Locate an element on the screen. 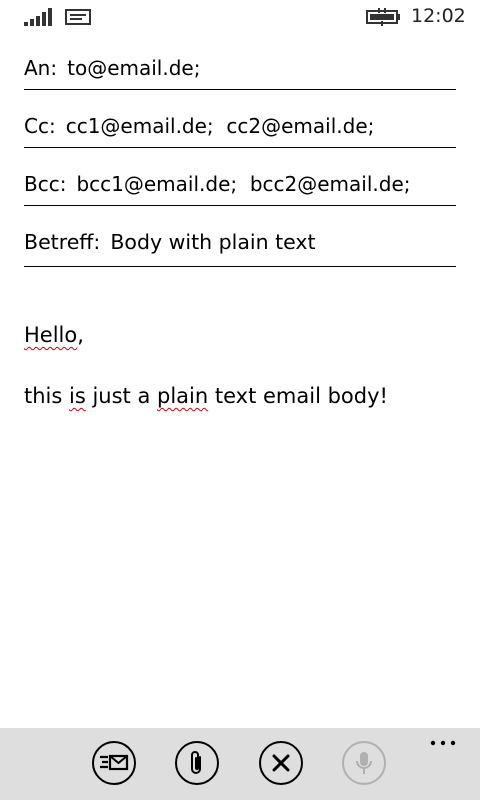  body-line-1: Hello, is located at coordinates (54, 335).